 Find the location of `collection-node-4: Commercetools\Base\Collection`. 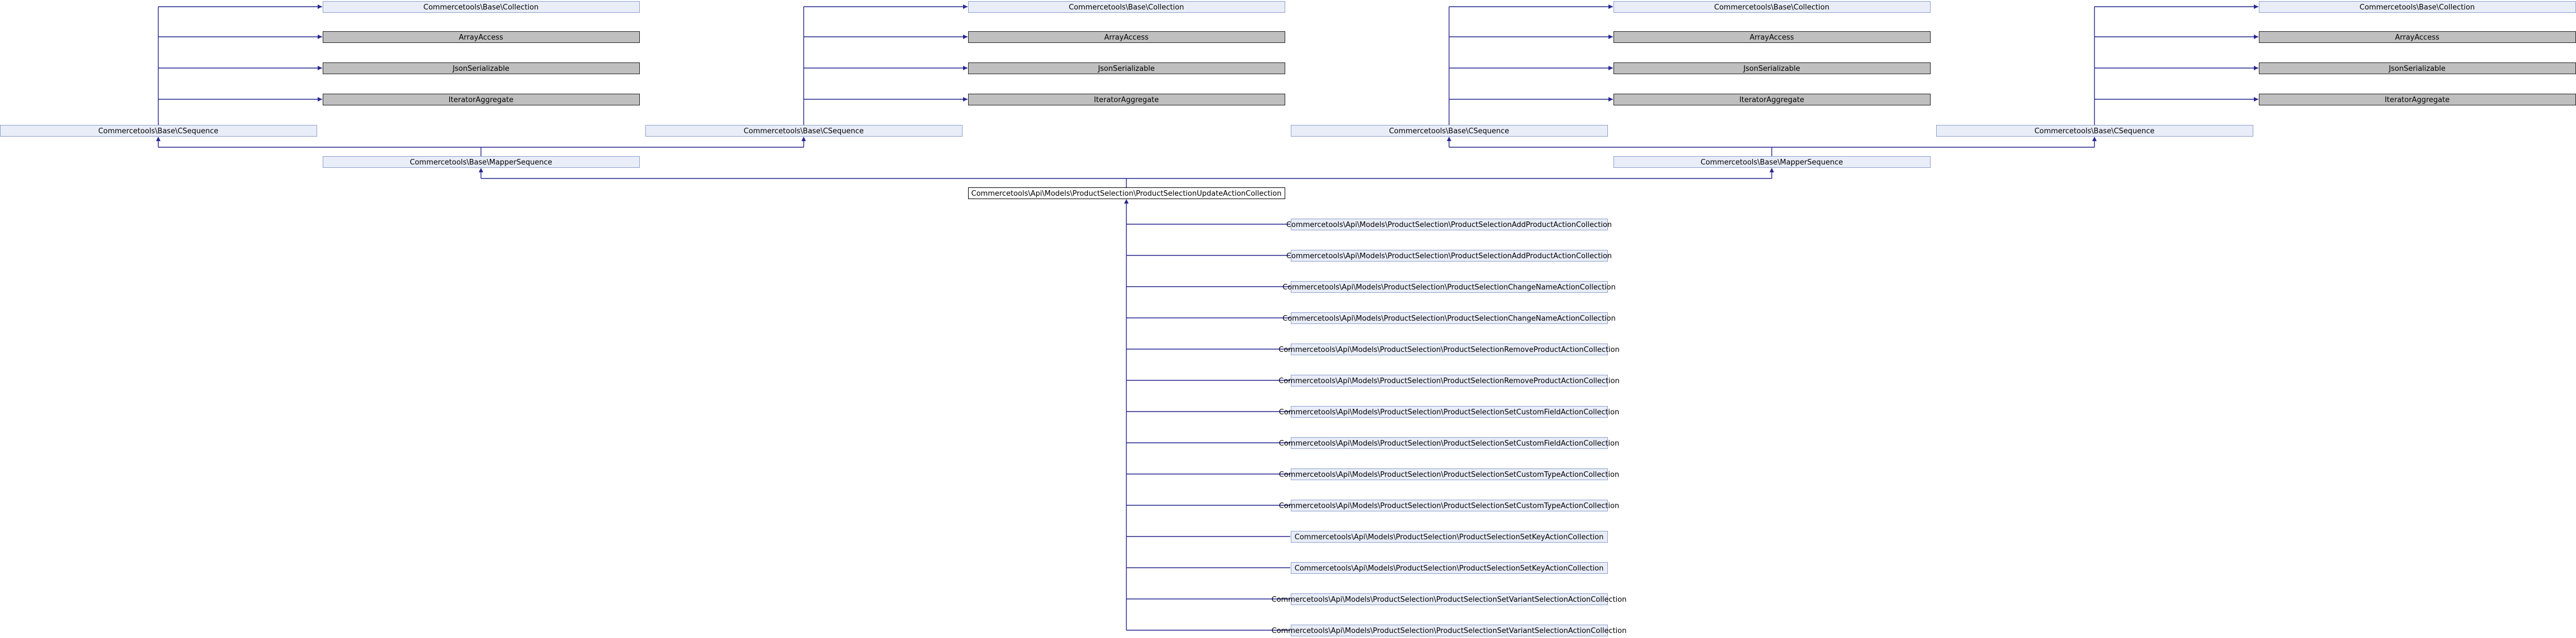

collection-node-4: Commercetools\Base\Collection is located at coordinates (2417, 7).